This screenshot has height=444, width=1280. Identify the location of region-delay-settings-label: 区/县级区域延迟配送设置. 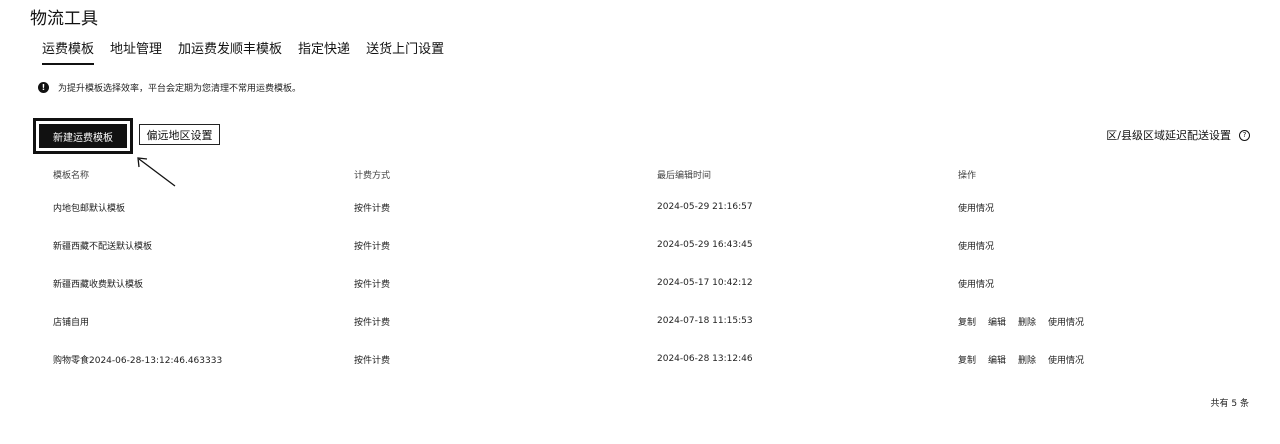
(1168, 135).